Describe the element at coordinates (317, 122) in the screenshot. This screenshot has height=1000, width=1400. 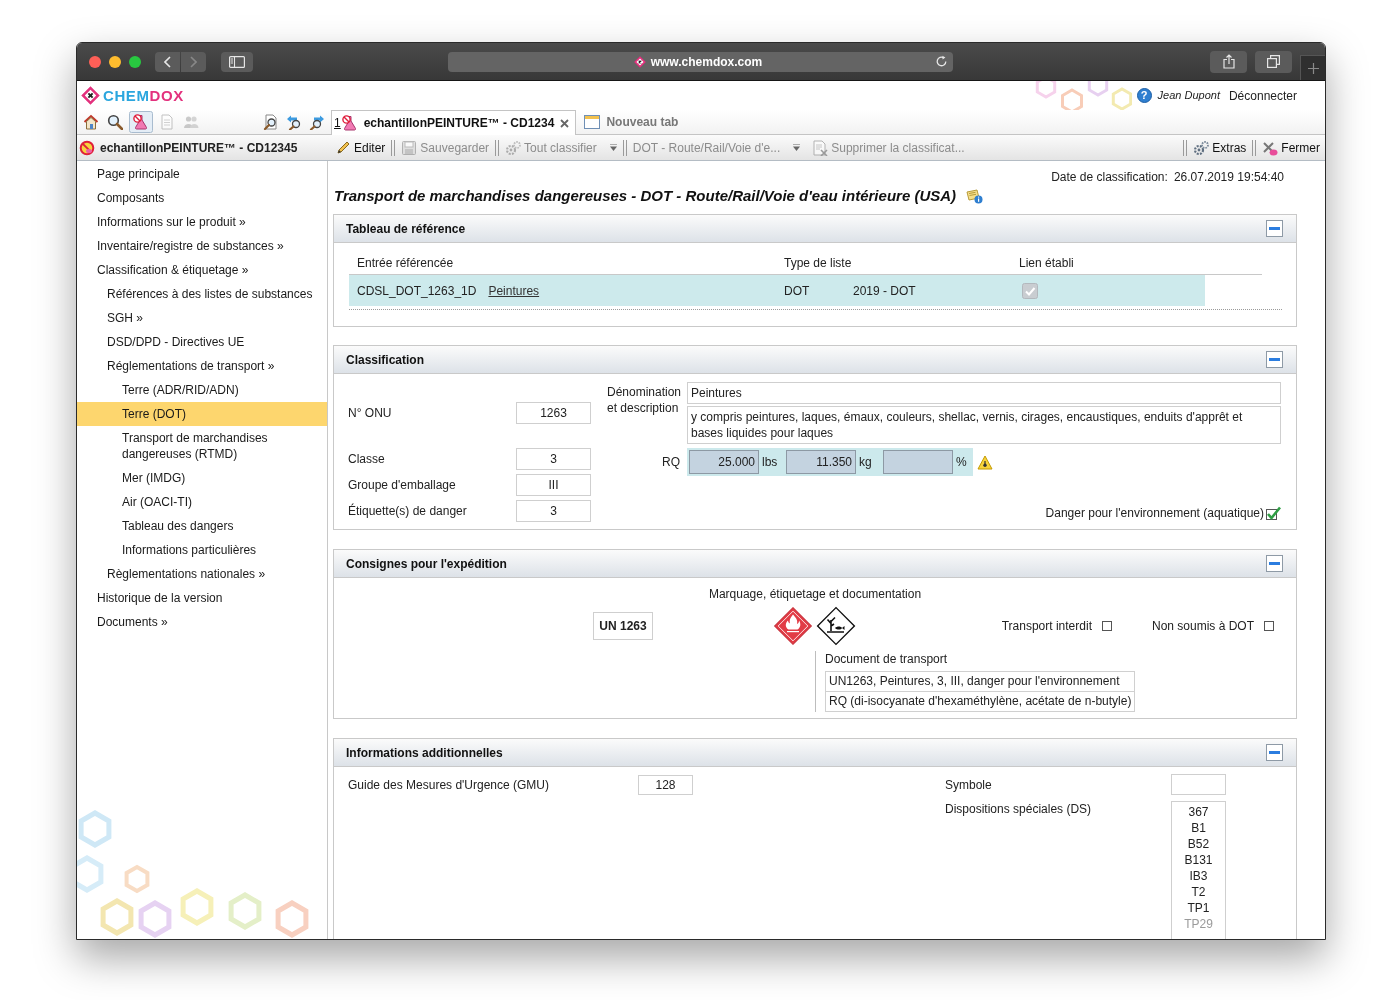
I see `search-right-arrow-icon` at that location.